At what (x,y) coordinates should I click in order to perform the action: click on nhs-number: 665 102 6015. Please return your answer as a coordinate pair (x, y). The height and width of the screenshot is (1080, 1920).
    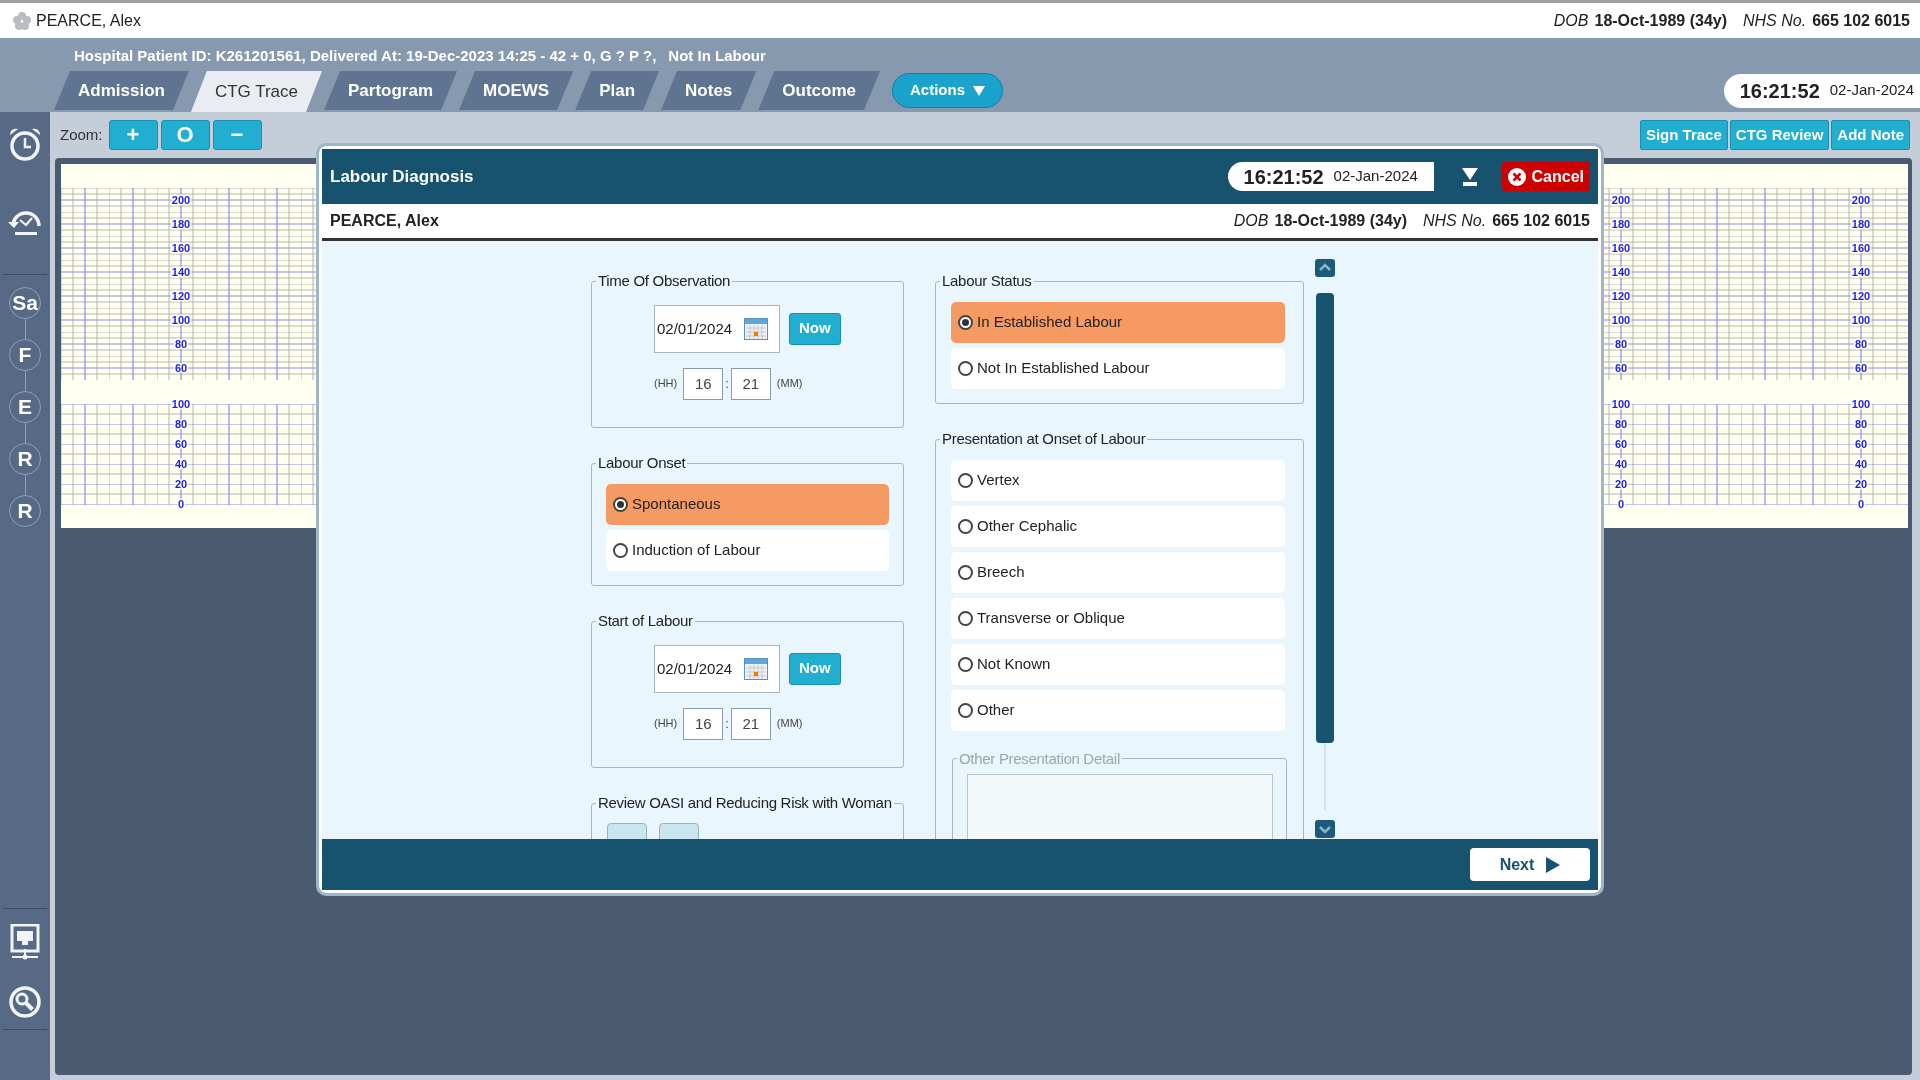
    Looking at the image, I should click on (1541, 221).